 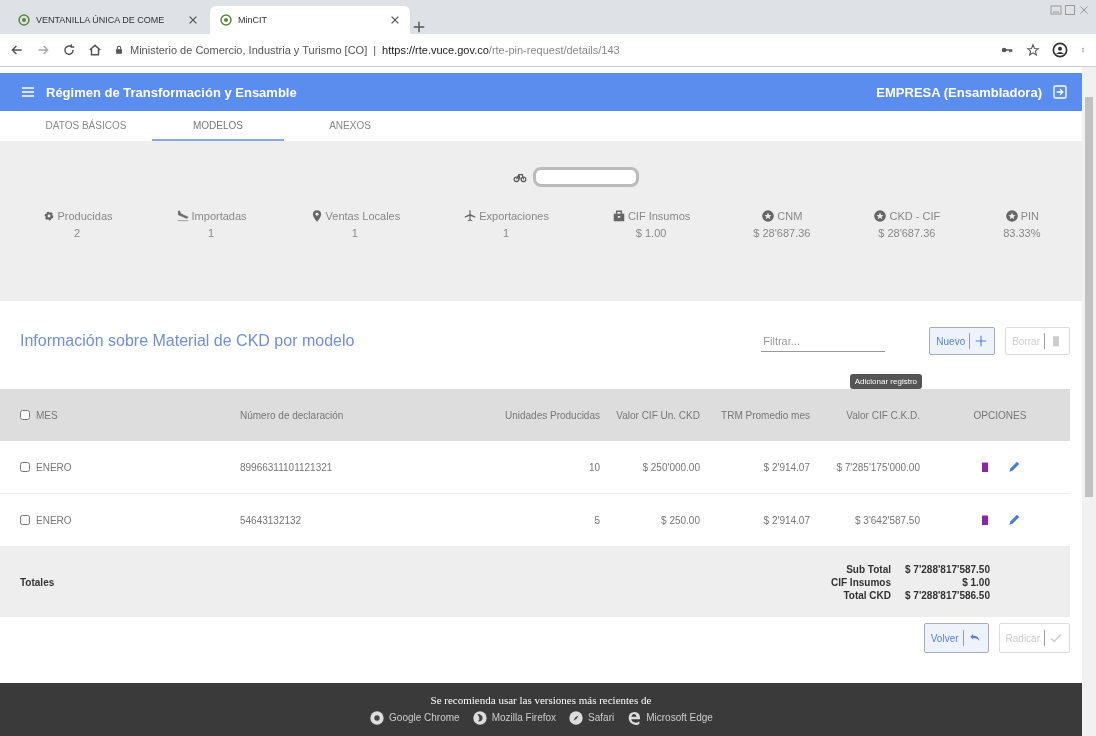 What do you see at coordinates (861, 582) in the screenshot?
I see `total-label: CIF Insumos` at bounding box center [861, 582].